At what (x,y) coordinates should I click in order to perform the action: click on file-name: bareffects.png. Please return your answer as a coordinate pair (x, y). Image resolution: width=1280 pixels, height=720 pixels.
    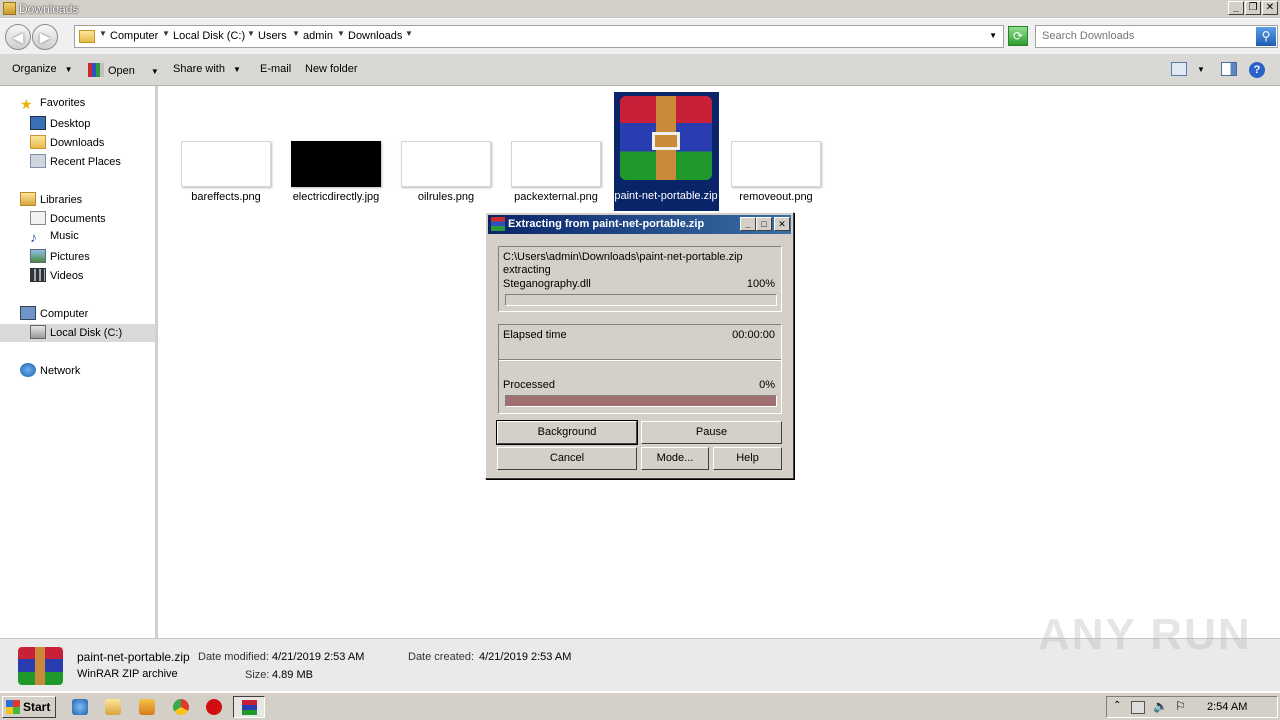
    Looking at the image, I should click on (226, 197).